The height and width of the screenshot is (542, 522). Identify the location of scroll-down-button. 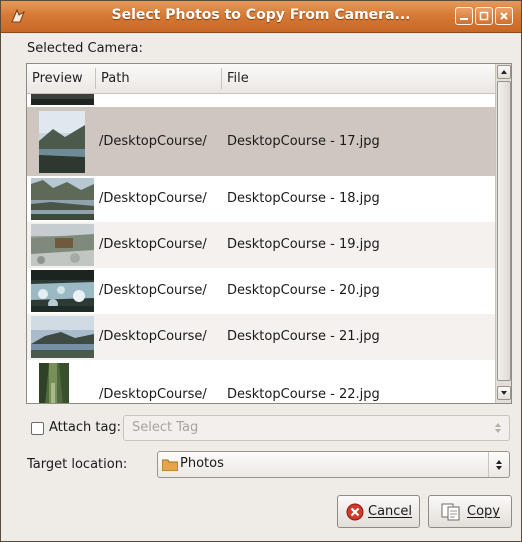
(504, 393).